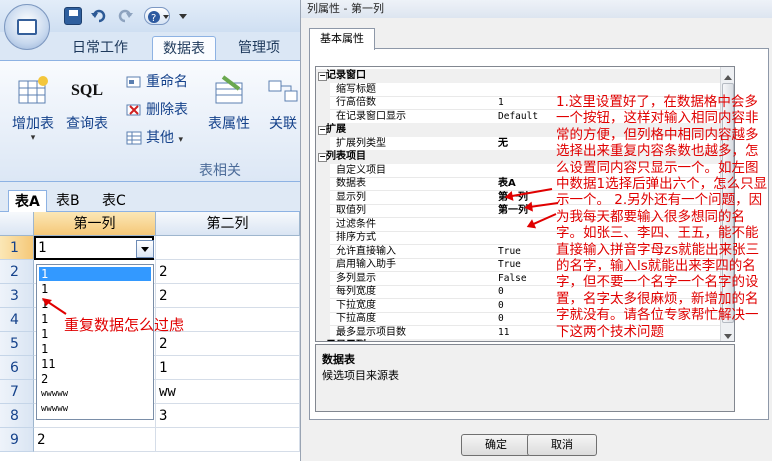 The height and width of the screenshot is (461, 772). What do you see at coordinates (525, 76) in the screenshot?
I see `property-category: − 记录窗口` at bounding box center [525, 76].